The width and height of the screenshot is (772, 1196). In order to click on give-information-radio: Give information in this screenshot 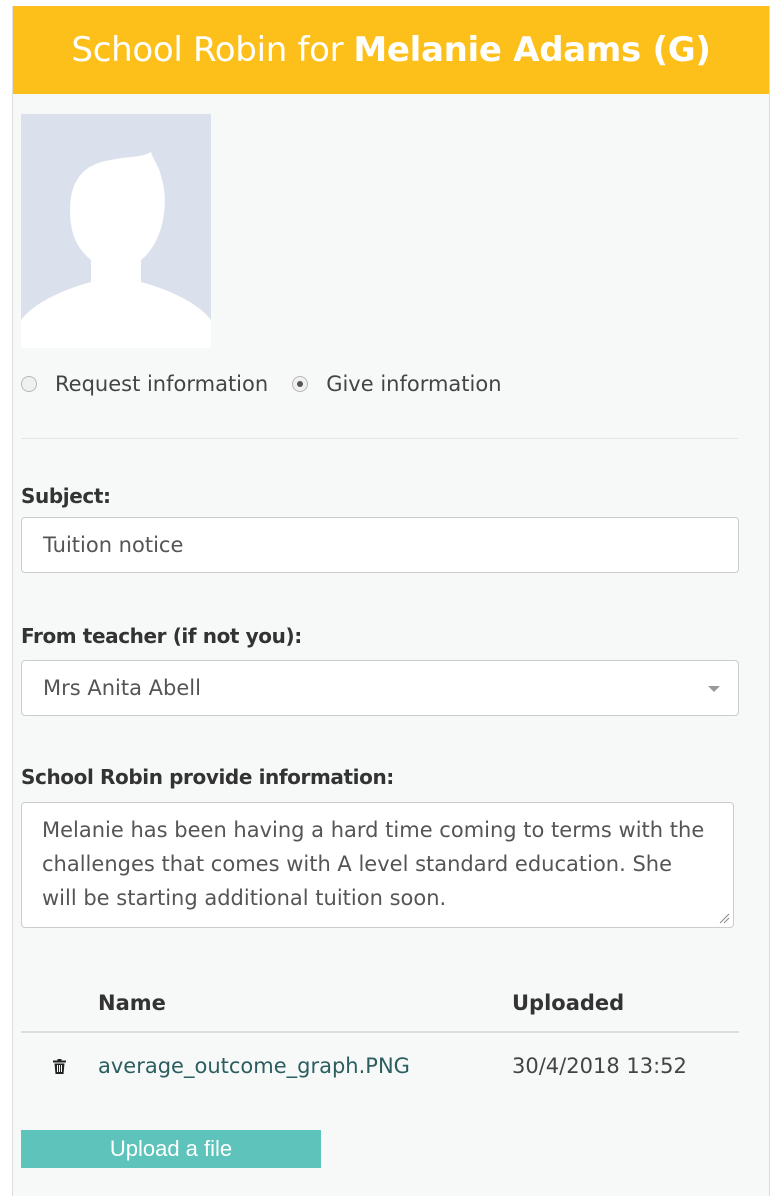, I will do `click(397, 384)`.